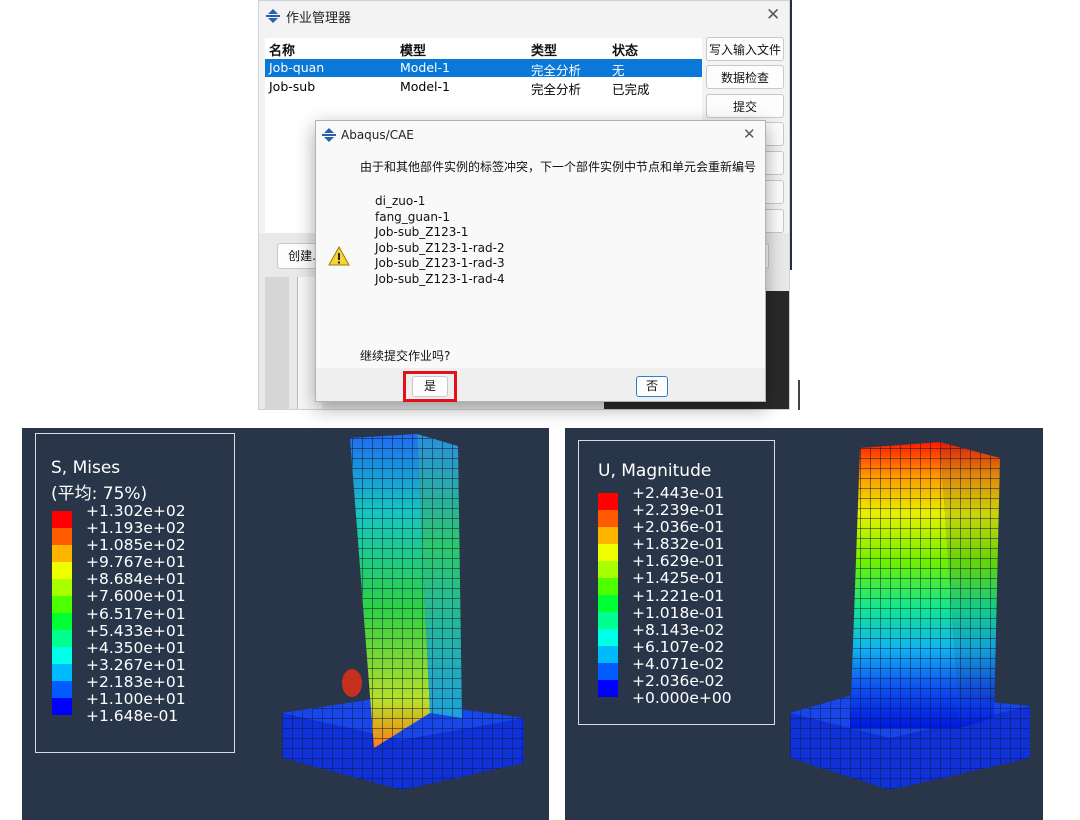 The width and height of the screenshot is (1080, 820). Describe the element at coordinates (297, 67) in the screenshot. I see `job-name: Job-quan` at that location.